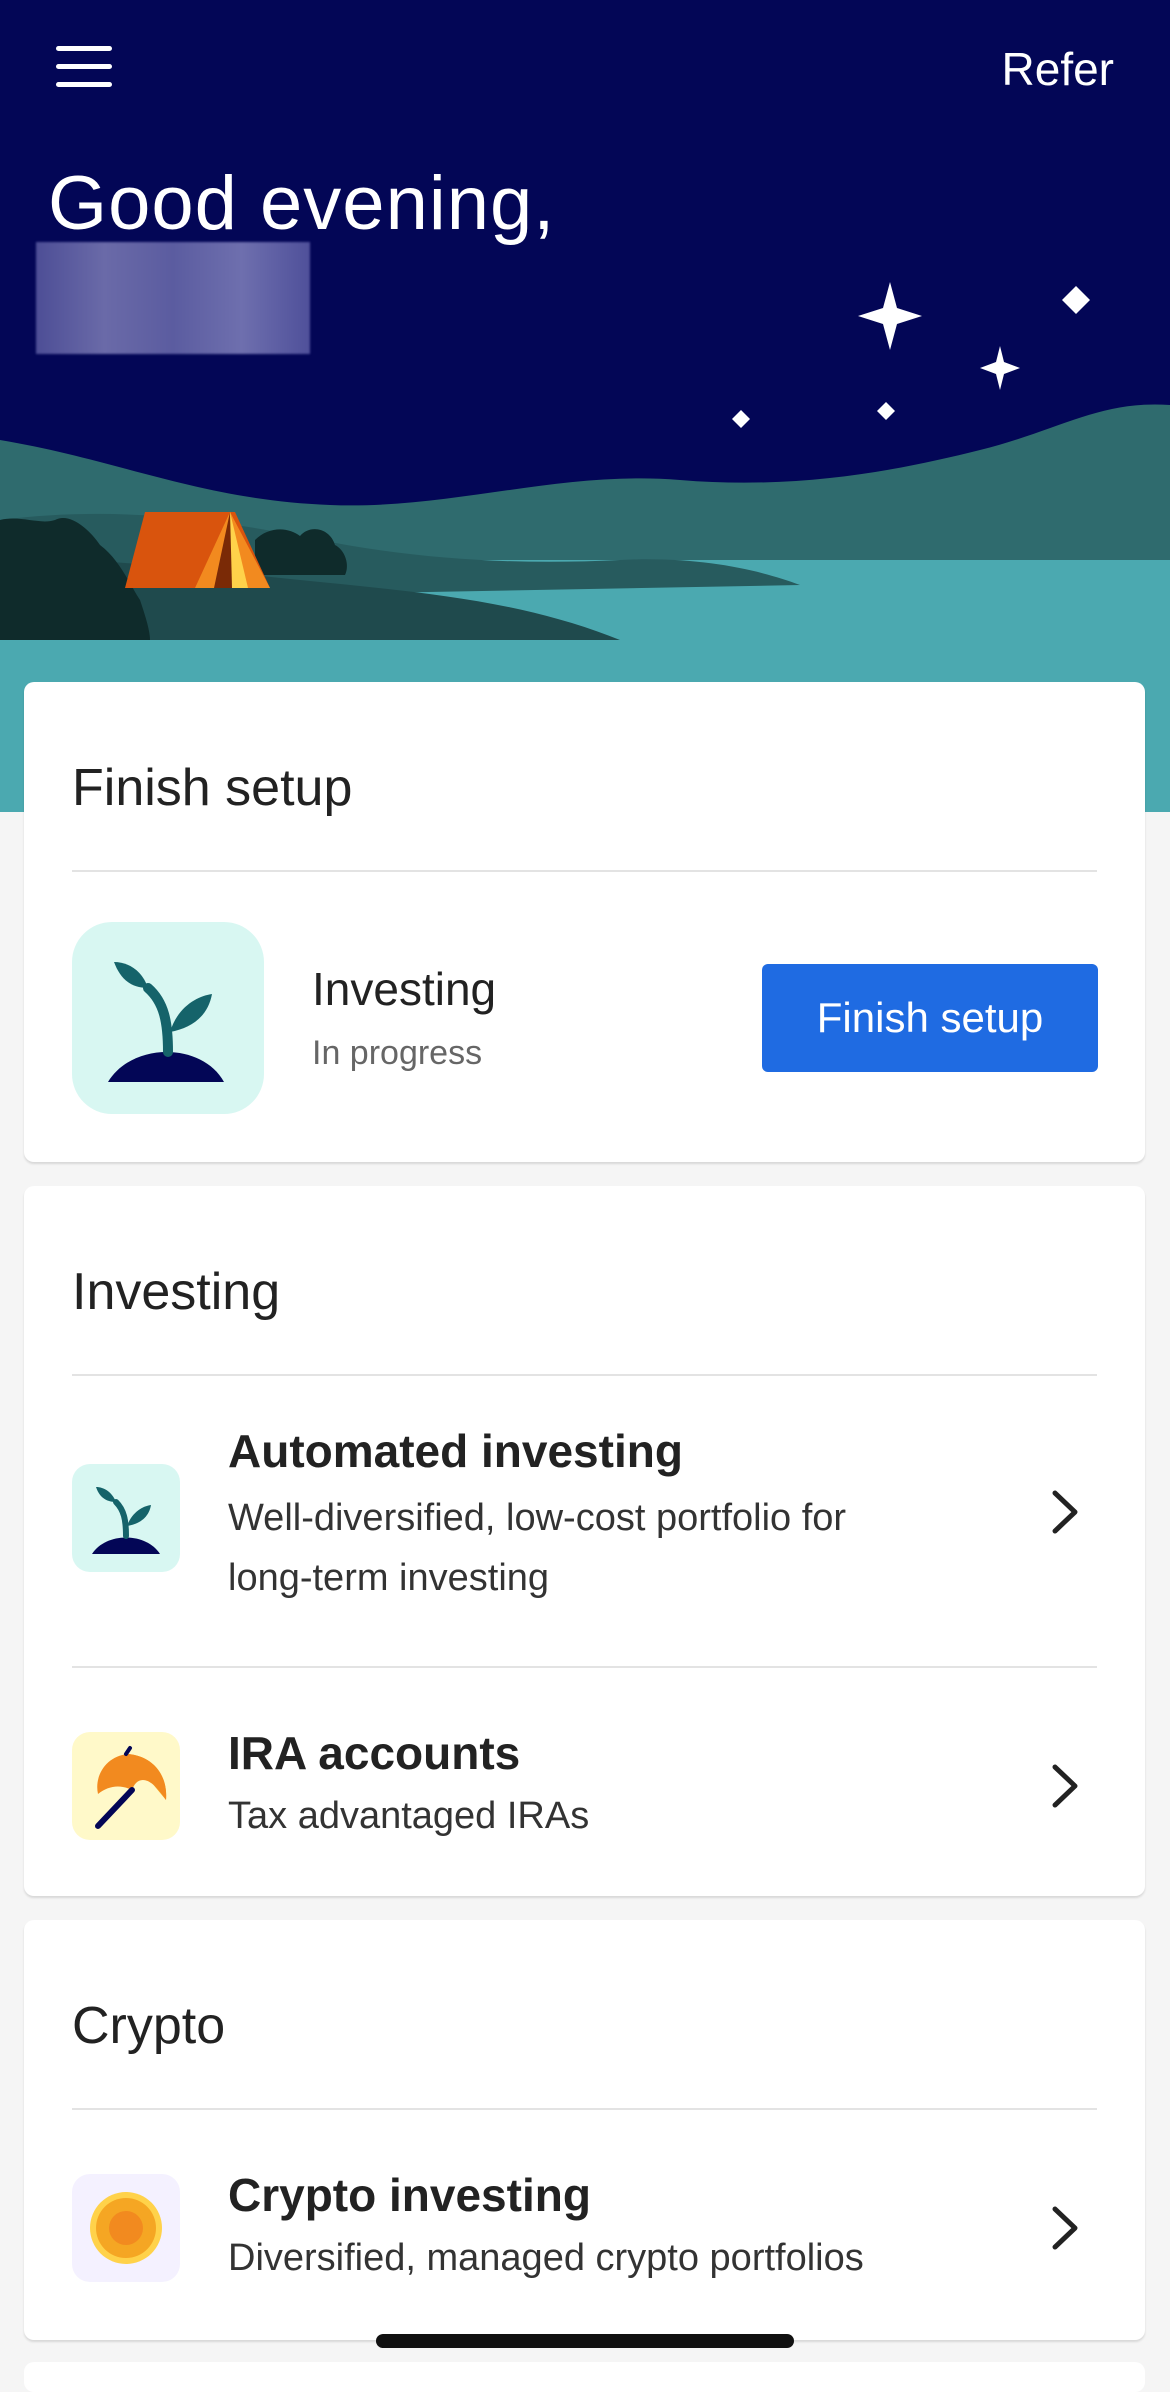 This screenshot has width=1170, height=2392. I want to click on finish-setup-title: Finish setup, so click(212, 788).